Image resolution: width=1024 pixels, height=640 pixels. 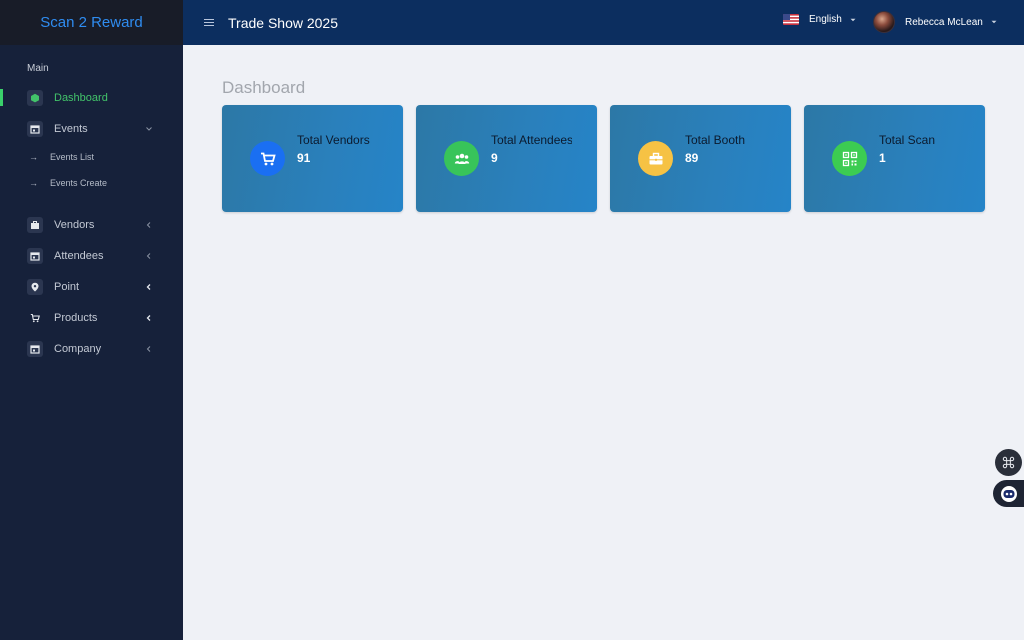 I want to click on user-menu: Rebecca McLean, so click(x=935, y=22).